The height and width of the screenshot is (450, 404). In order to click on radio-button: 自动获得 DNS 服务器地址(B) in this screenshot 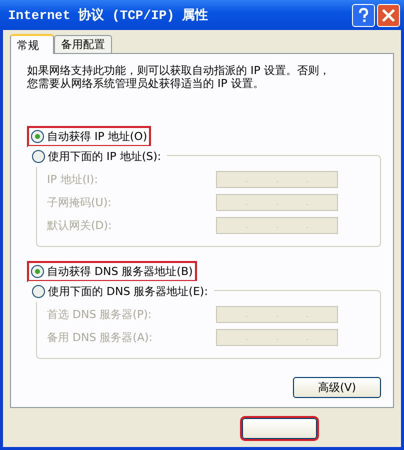, I will do `click(112, 271)`.